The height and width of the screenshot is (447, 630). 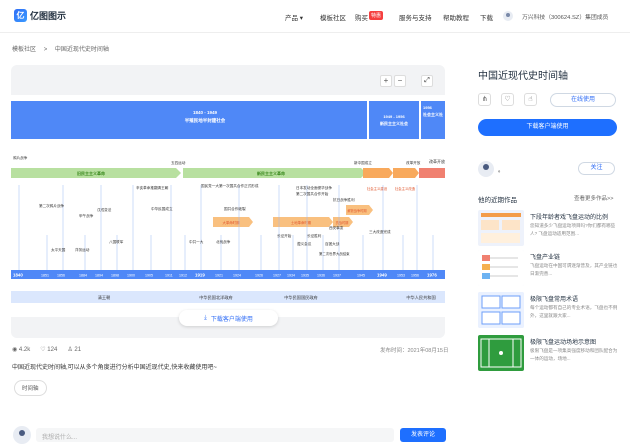 I want to click on arrow-label-1: 大革命时期, so click(x=232, y=222).